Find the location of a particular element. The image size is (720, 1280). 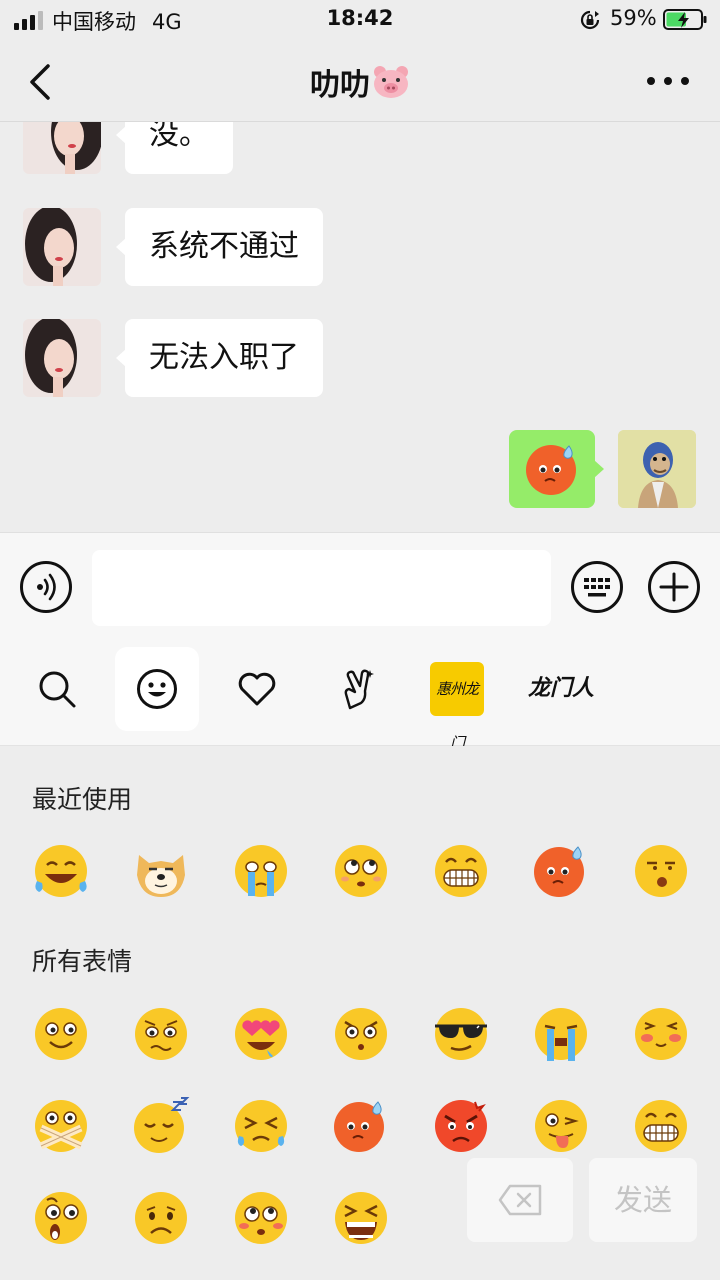

sleepy-emoji is located at coordinates (161, 1126).